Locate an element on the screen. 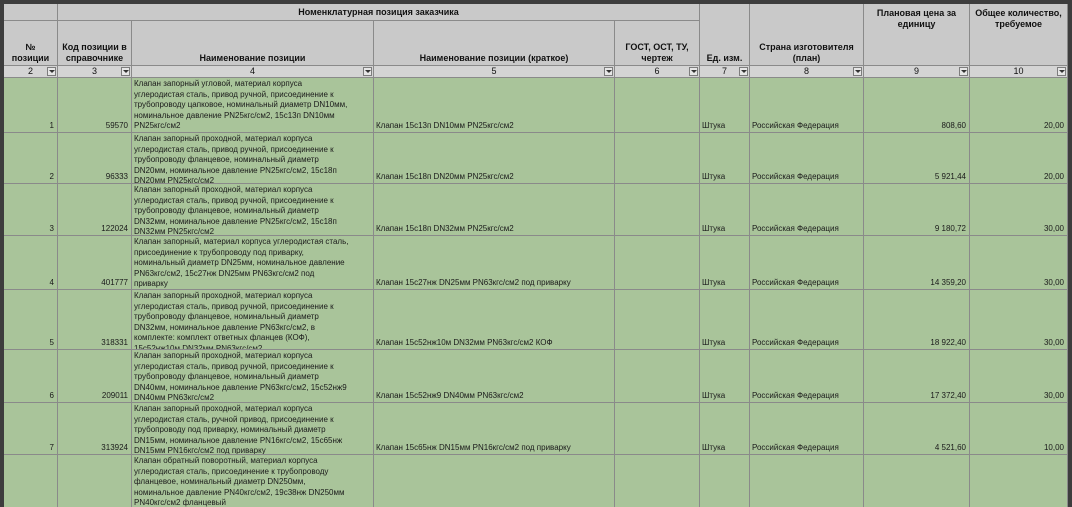  table-cell-qty: 3,00 is located at coordinates (1019, 481).